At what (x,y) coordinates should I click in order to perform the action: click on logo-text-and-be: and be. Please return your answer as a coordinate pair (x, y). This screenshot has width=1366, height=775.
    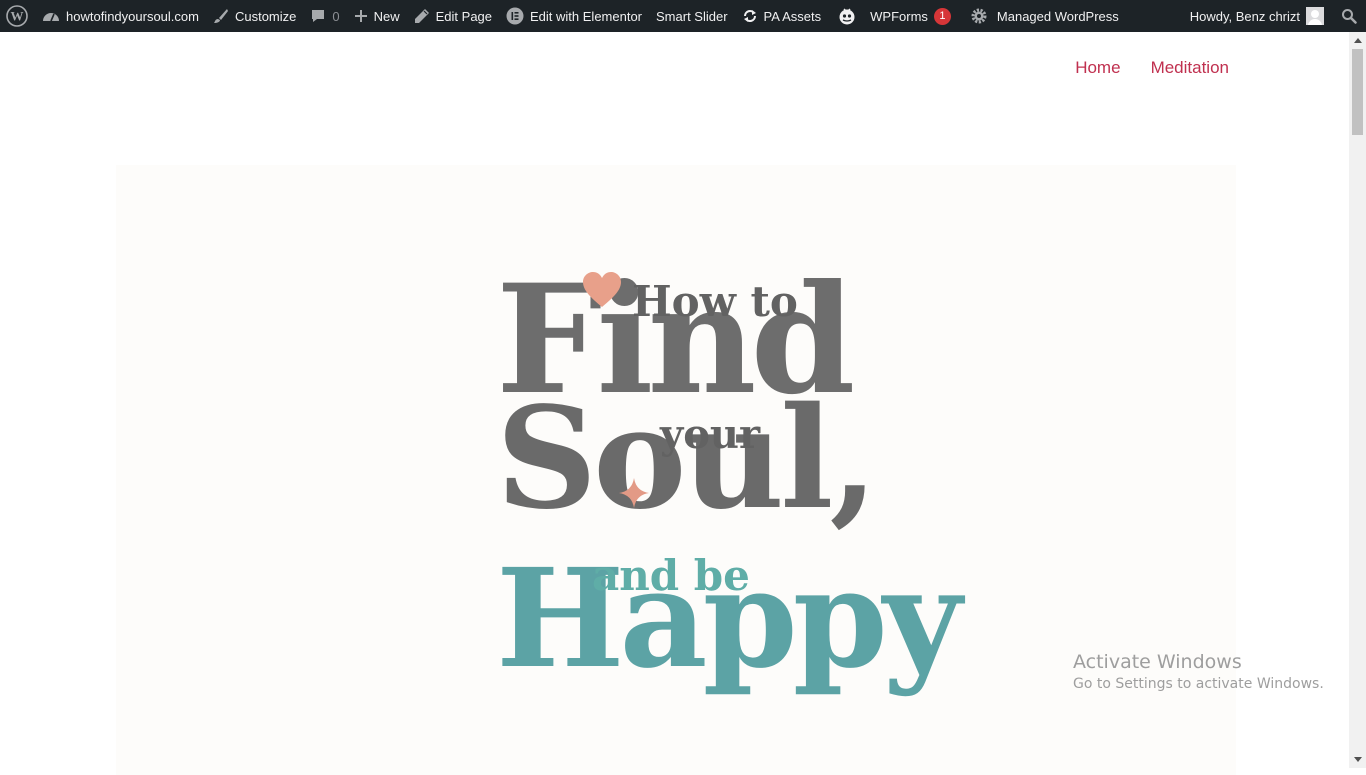
    Looking at the image, I should click on (671, 575).